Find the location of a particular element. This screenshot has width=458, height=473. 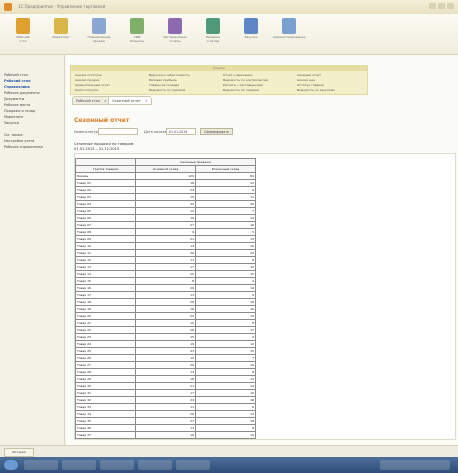

report-link: Анализ продаж is located at coordinates (87, 80).